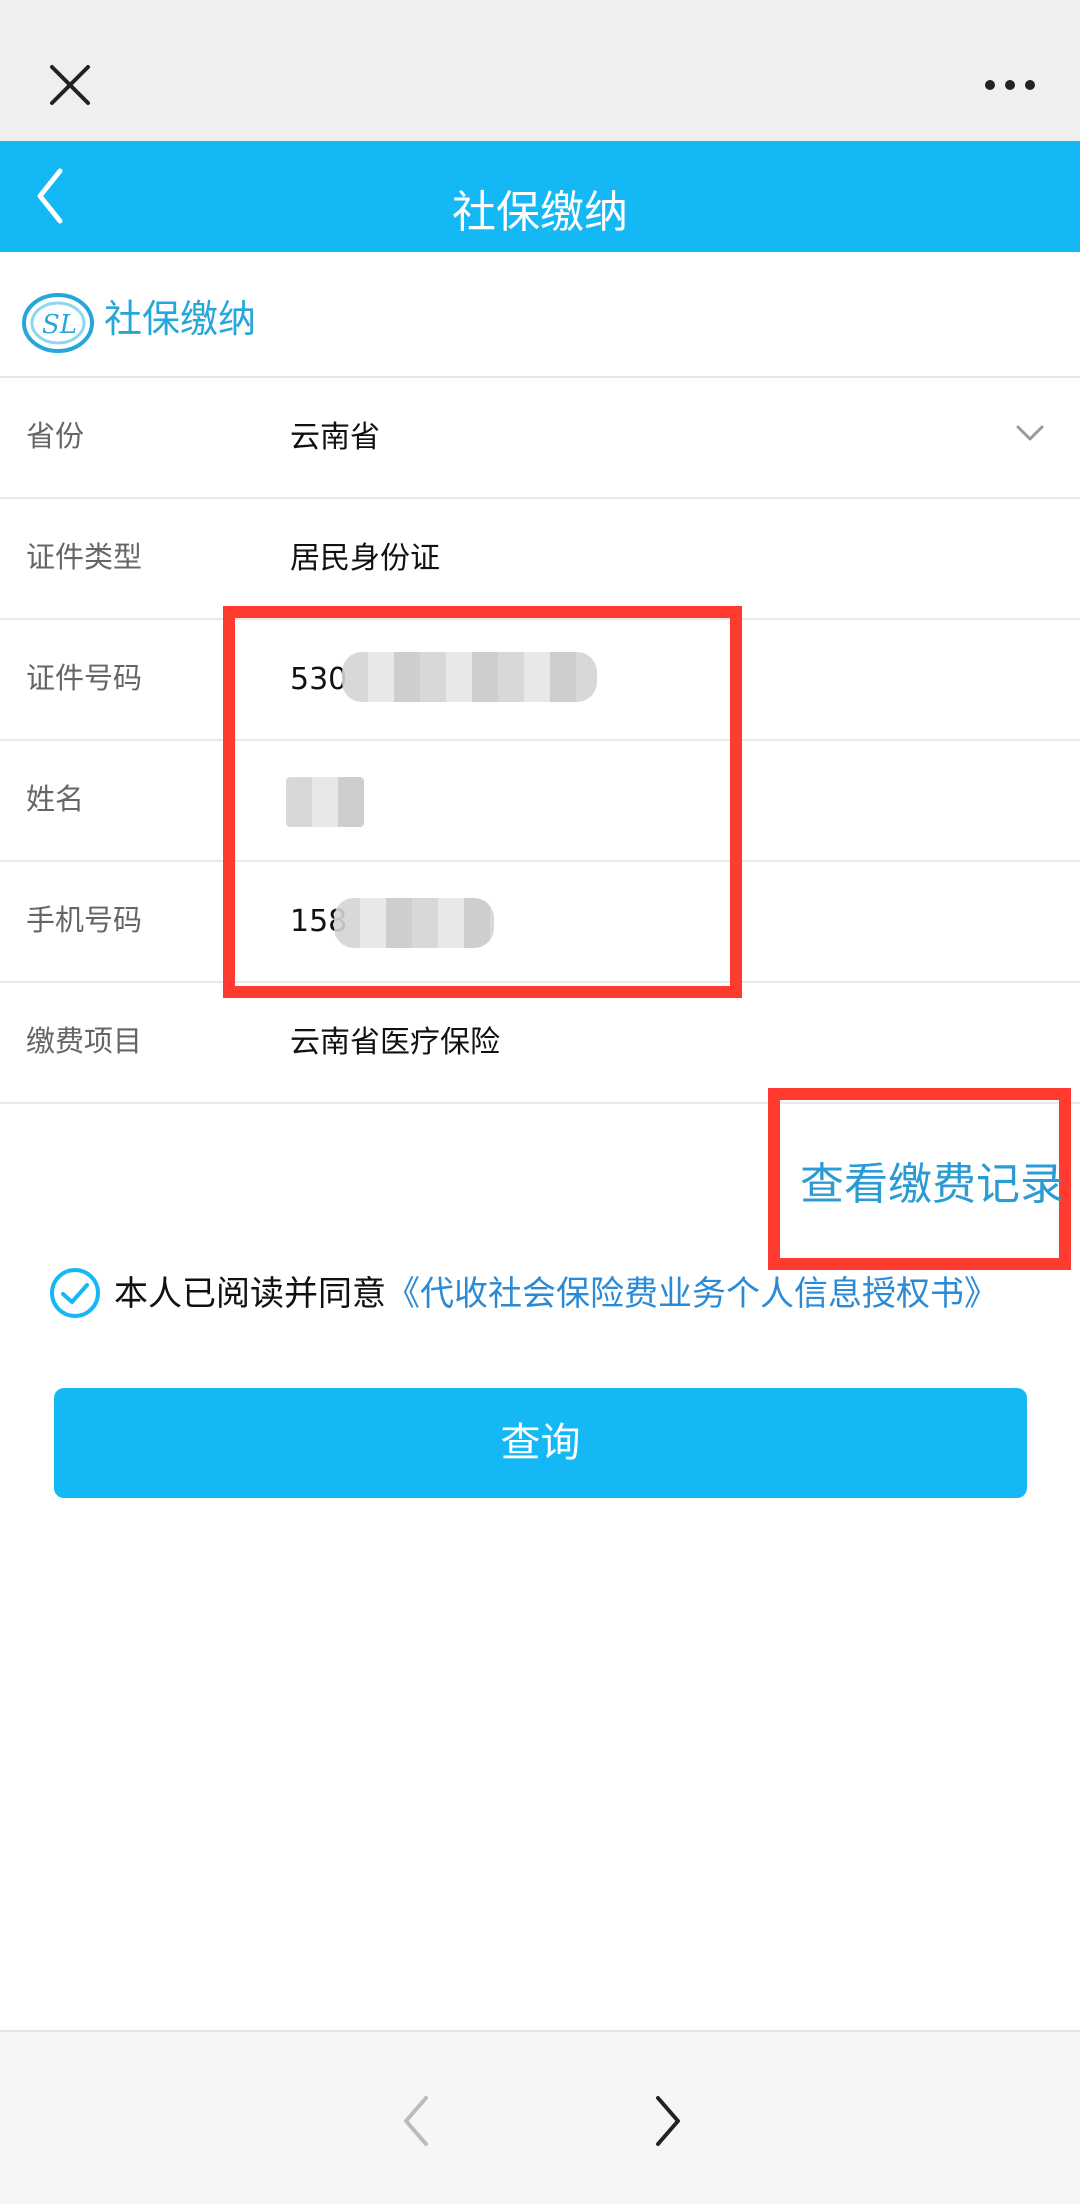 Image resolution: width=1080 pixels, height=2204 pixels. Describe the element at coordinates (335, 438) in the screenshot. I see `province-value: 云南省` at that location.